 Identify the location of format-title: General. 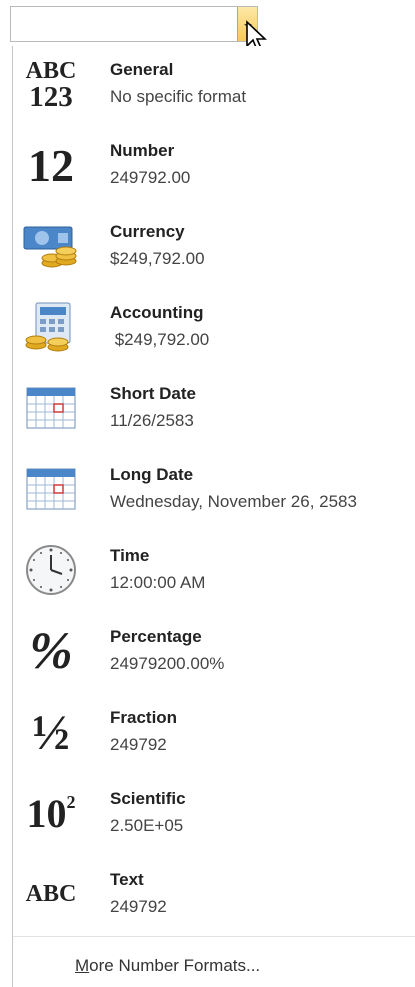
(142, 69).